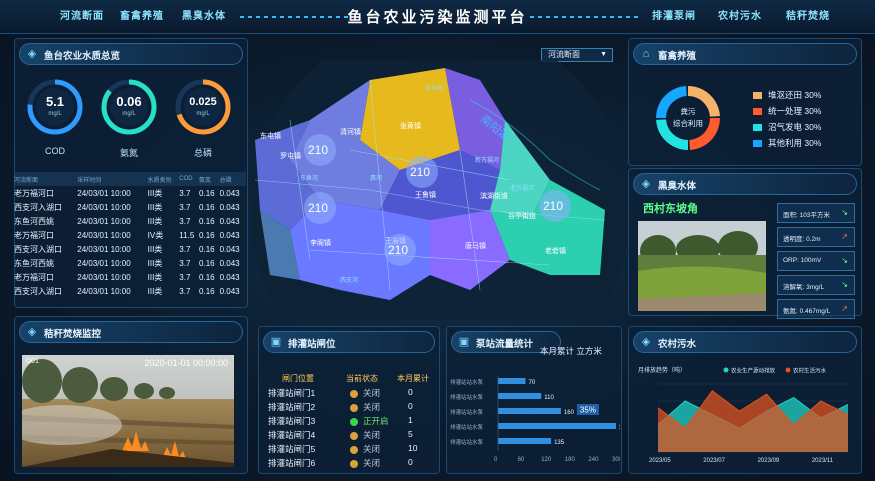 The width and height of the screenshot is (875, 481). Describe the element at coordinates (674, 14) in the screenshot. I see `nav-pump-gate: 排灌泵闸` at that location.